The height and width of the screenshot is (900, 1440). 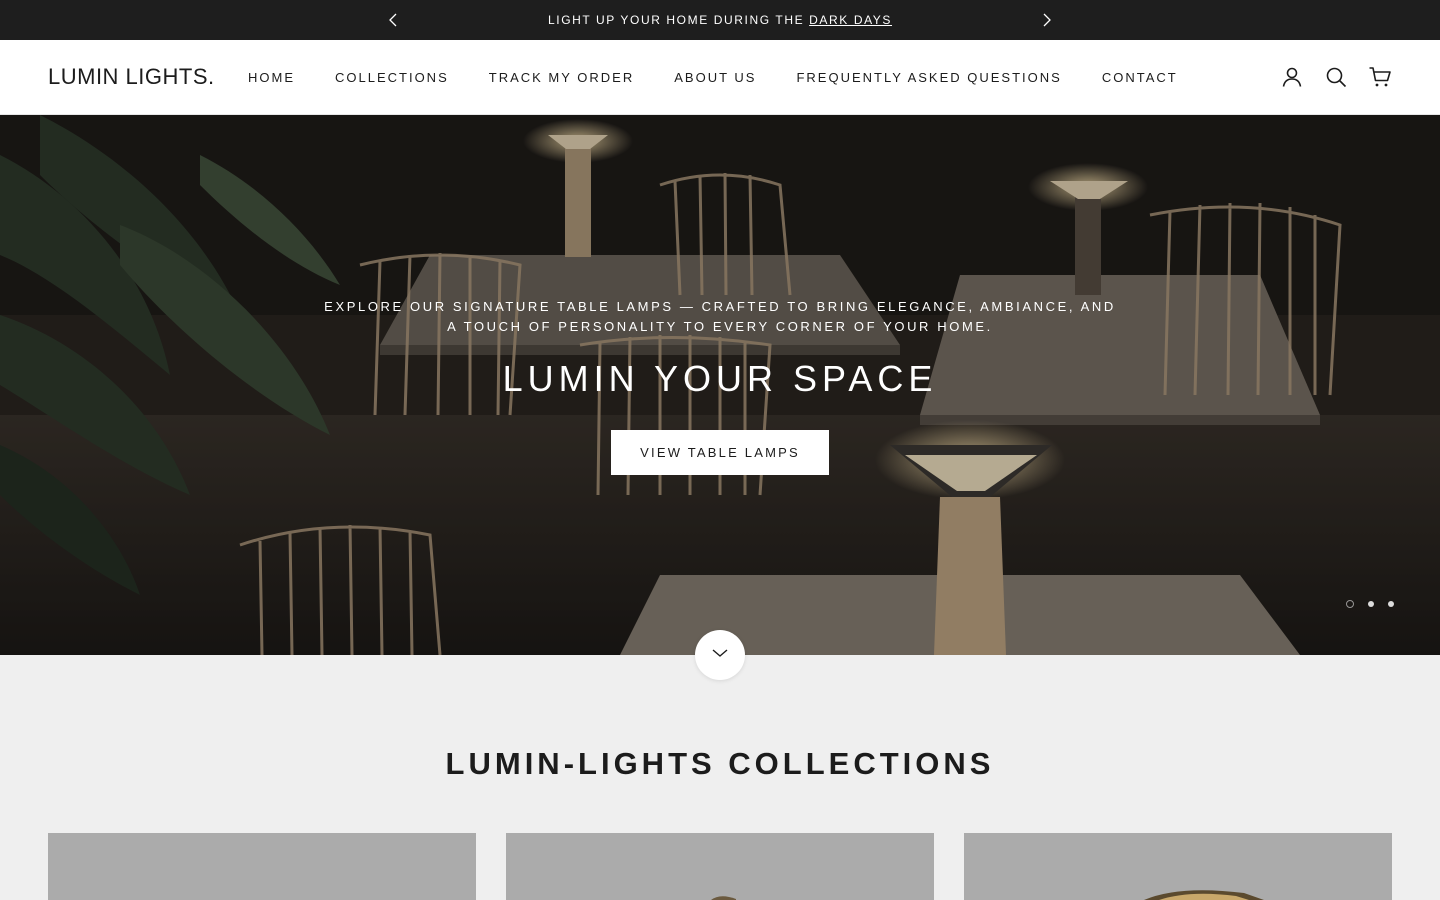 I want to click on nav-track-my-order: TRACK MY ORDER, so click(x=562, y=77).